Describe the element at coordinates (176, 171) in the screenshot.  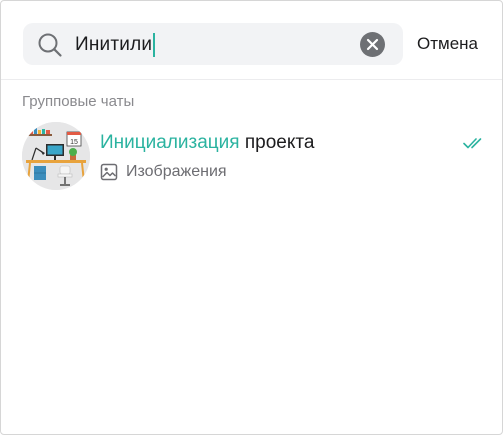
I see `chat-last-message-text: Изображения` at that location.